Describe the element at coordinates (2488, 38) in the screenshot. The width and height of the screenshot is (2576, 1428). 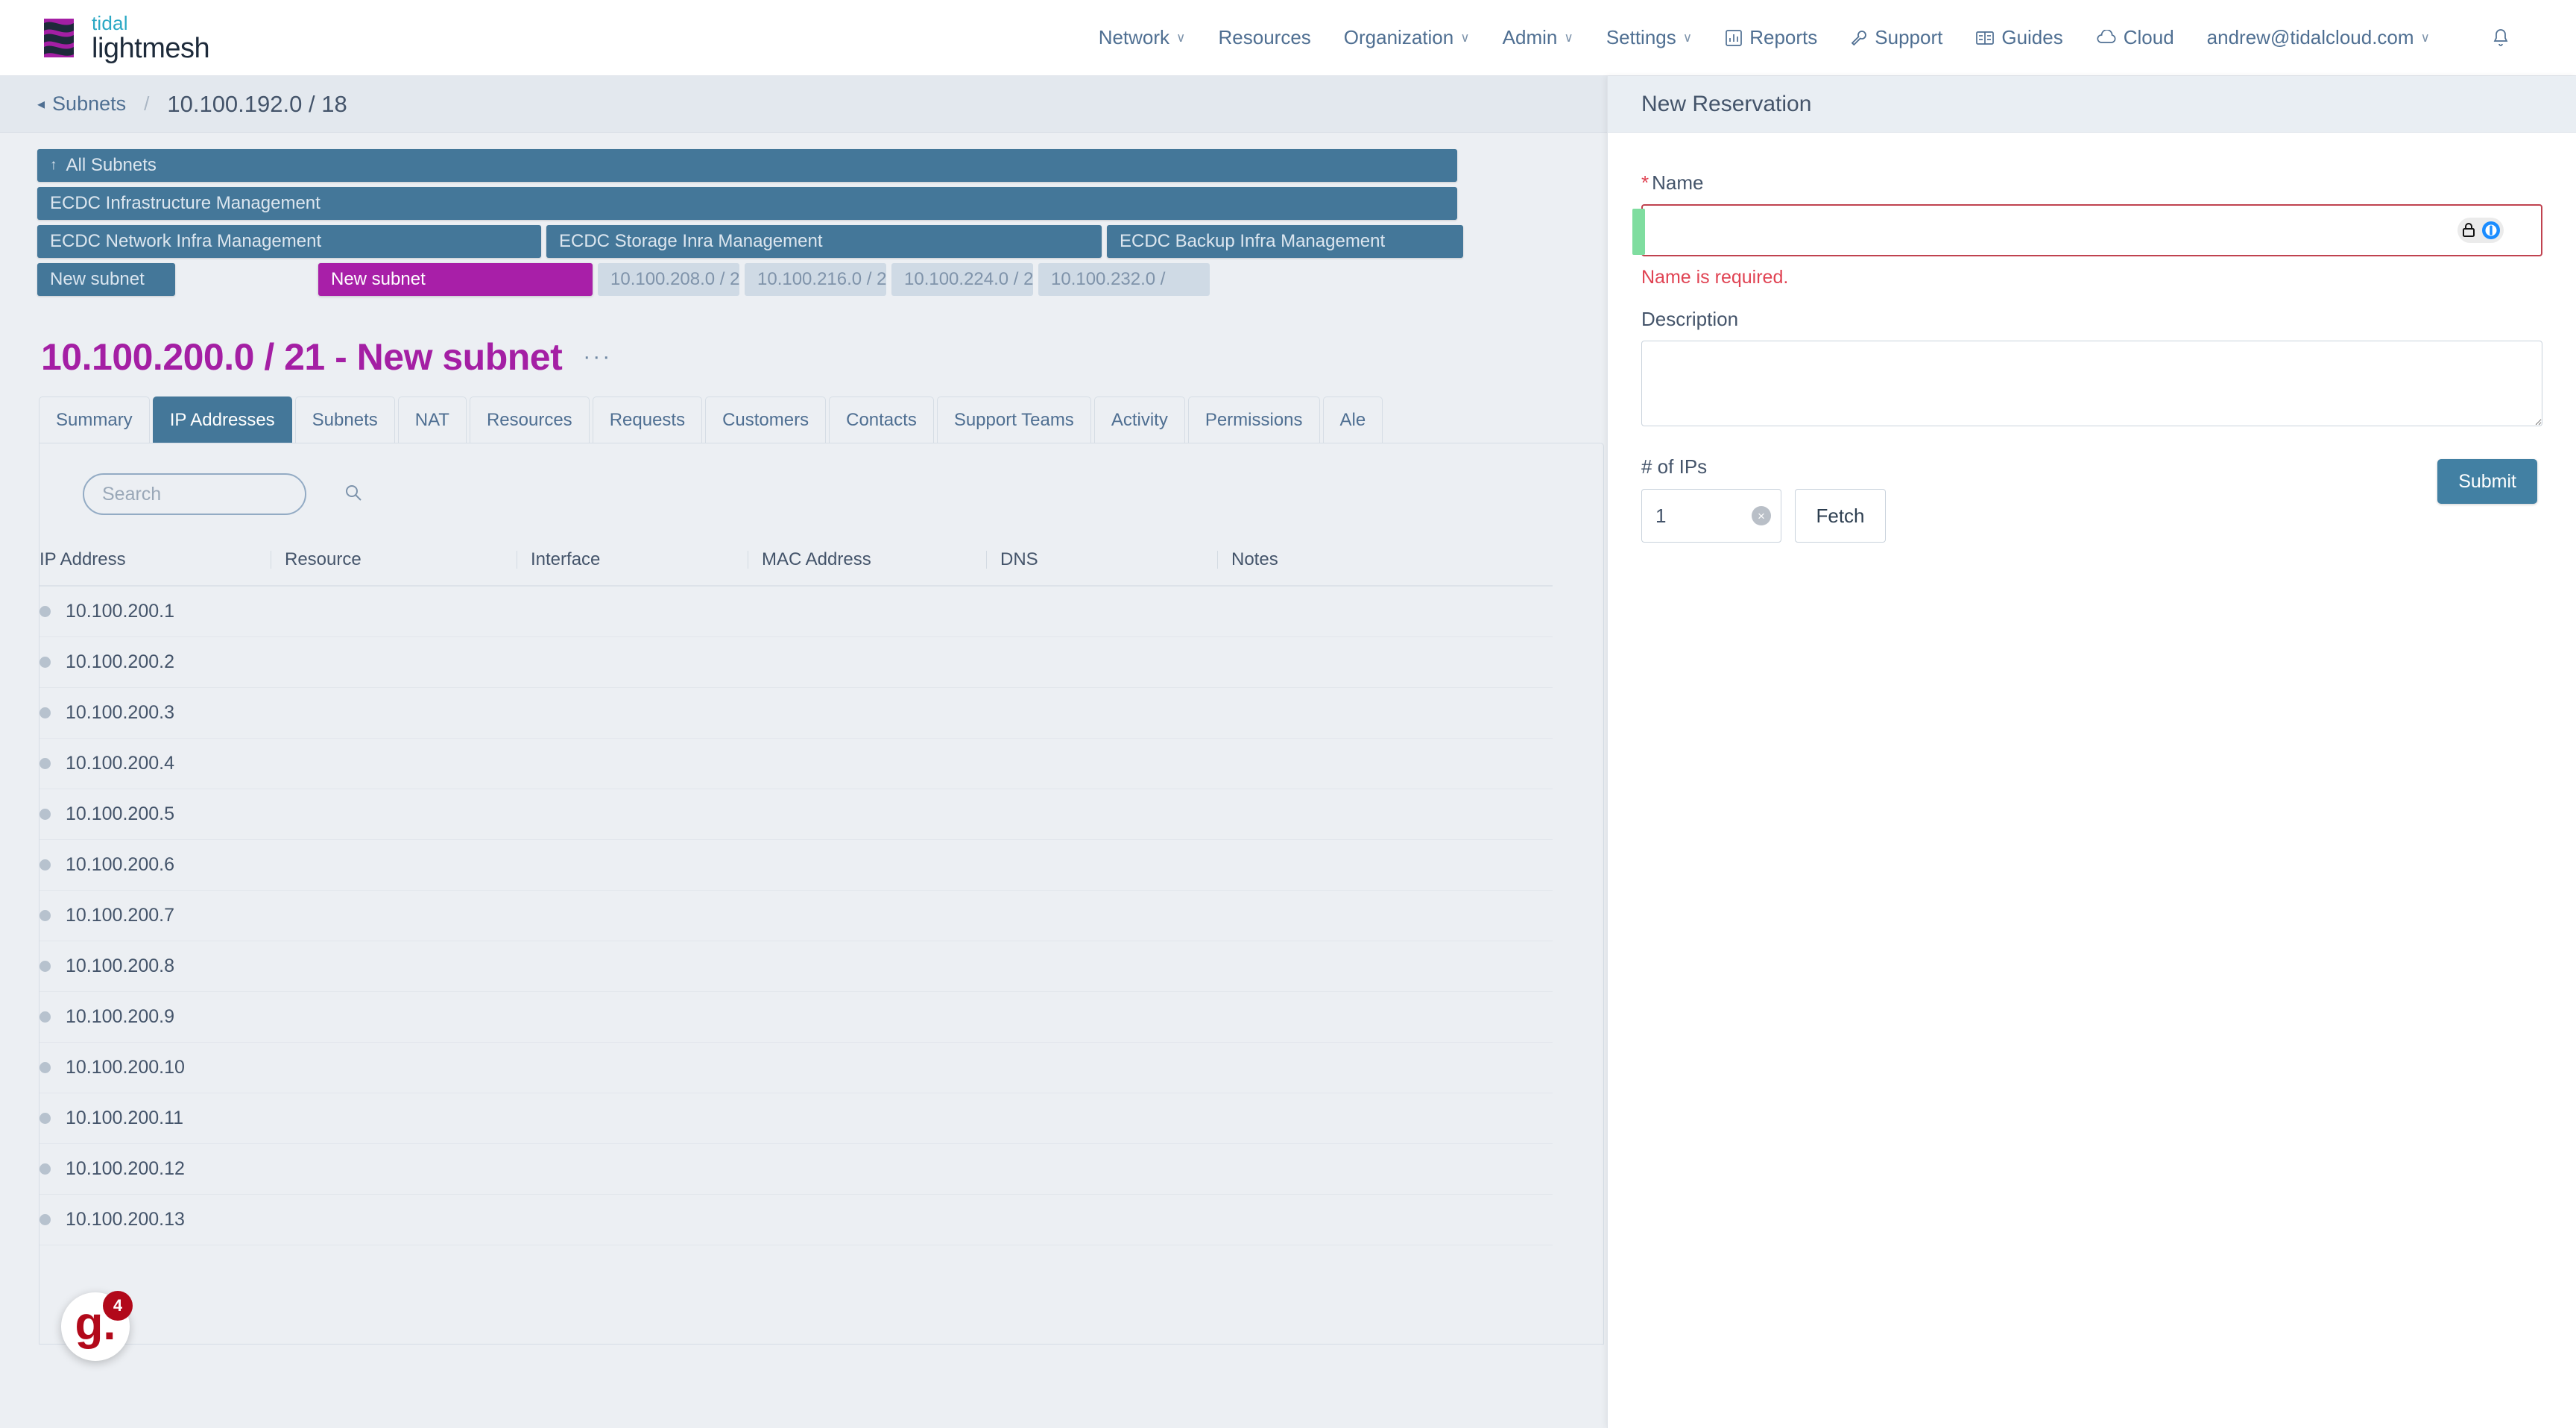
I see `notifications-button` at that location.